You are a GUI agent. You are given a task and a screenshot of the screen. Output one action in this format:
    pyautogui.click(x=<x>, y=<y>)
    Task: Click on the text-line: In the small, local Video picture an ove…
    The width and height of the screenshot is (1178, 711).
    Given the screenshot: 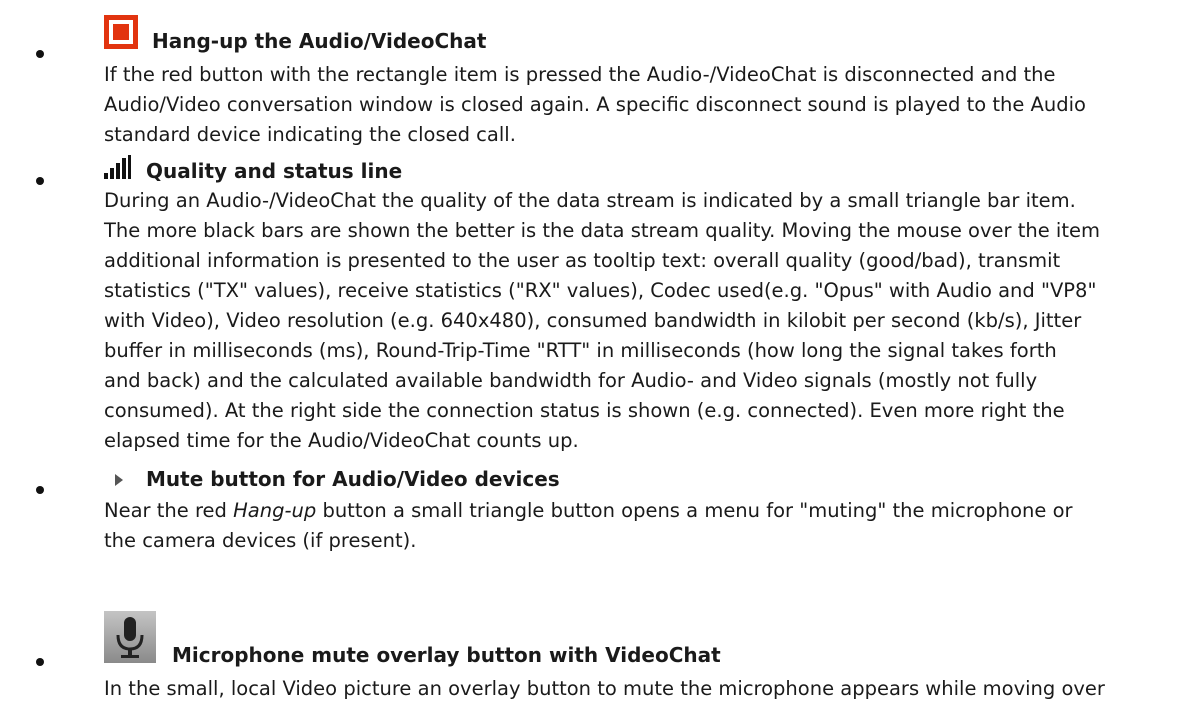 What is the action you would take?
    pyautogui.click(x=604, y=688)
    